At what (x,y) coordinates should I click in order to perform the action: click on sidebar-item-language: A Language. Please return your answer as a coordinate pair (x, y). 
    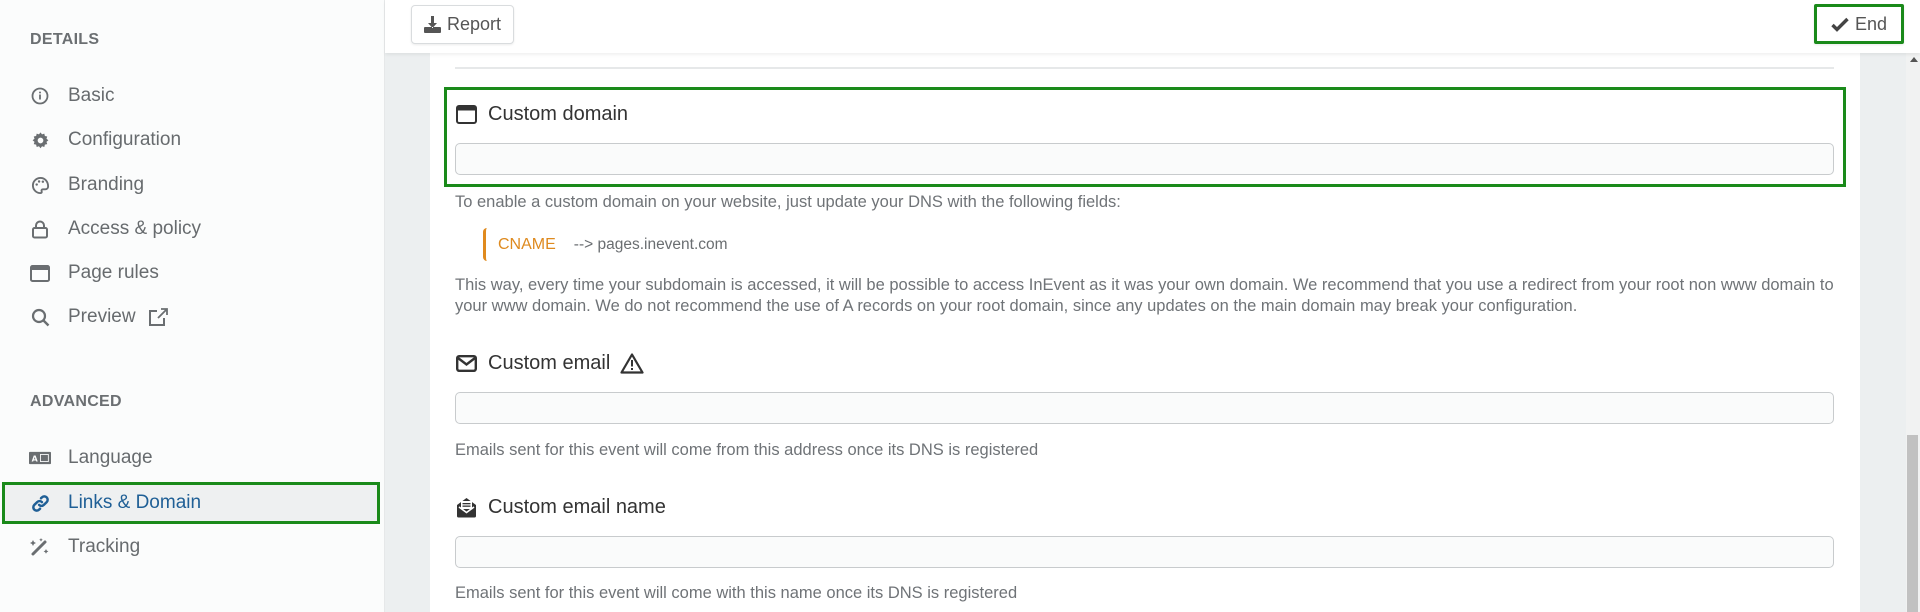
    Looking at the image, I should click on (191, 458).